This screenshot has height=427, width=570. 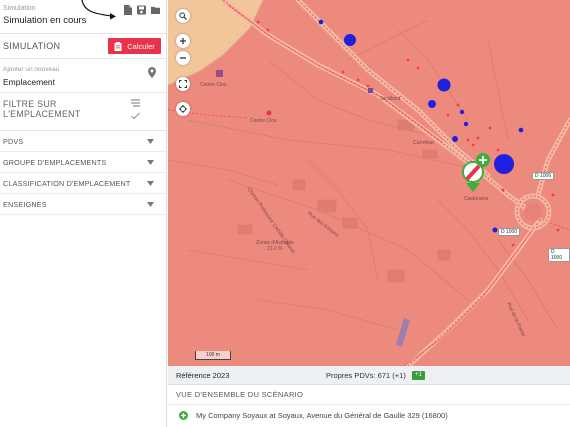 I want to click on locate-button, so click(x=183, y=109).